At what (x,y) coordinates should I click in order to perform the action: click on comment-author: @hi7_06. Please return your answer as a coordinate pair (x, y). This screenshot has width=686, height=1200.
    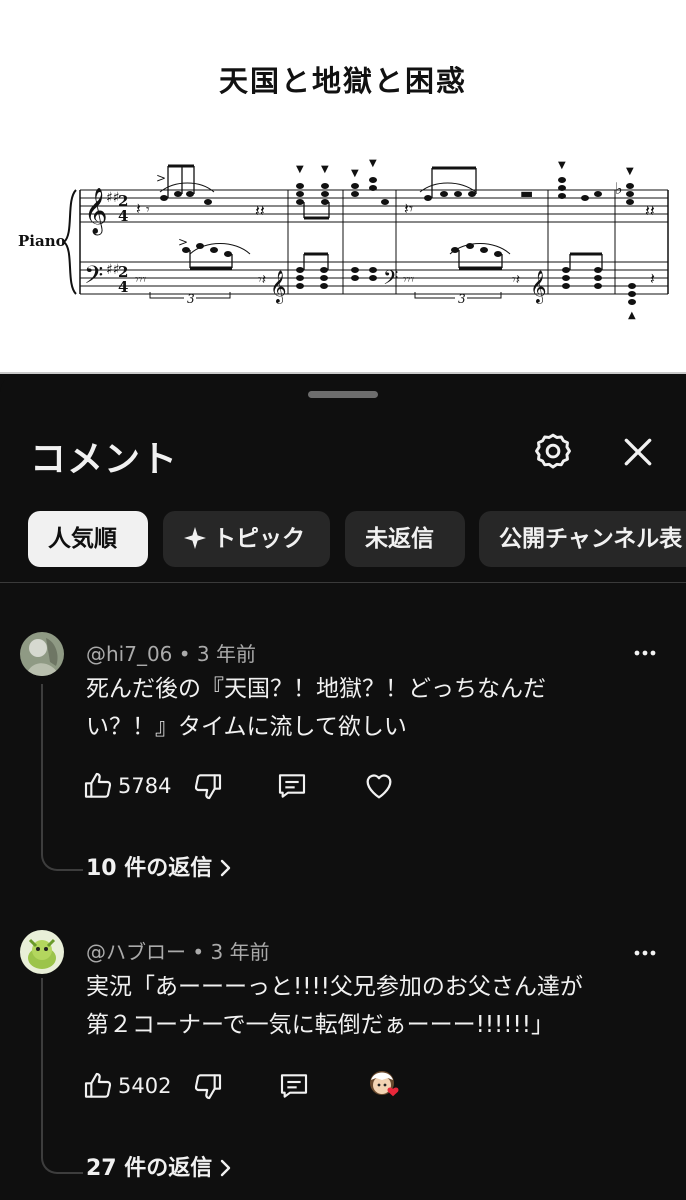
    Looking at the image, I should click on (129, 654).